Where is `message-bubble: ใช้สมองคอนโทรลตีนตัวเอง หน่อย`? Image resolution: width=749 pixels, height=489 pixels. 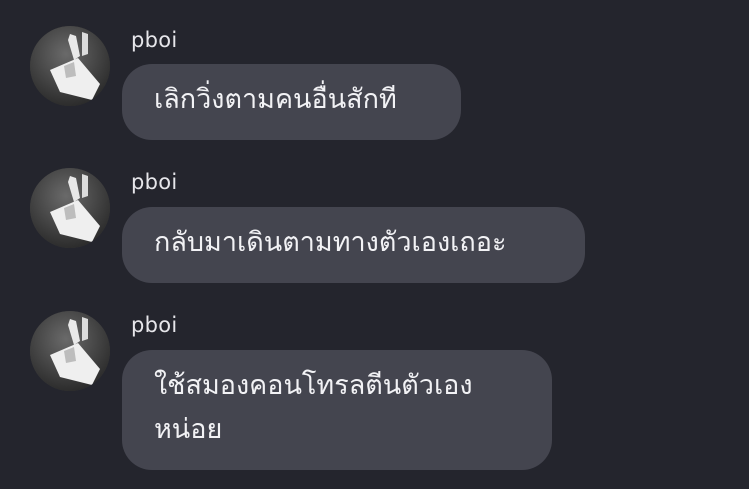 message-bubble: ใช้สมองคอนโทรลตีนตัวเอง หน่อย is located at coordinates (337, 410).